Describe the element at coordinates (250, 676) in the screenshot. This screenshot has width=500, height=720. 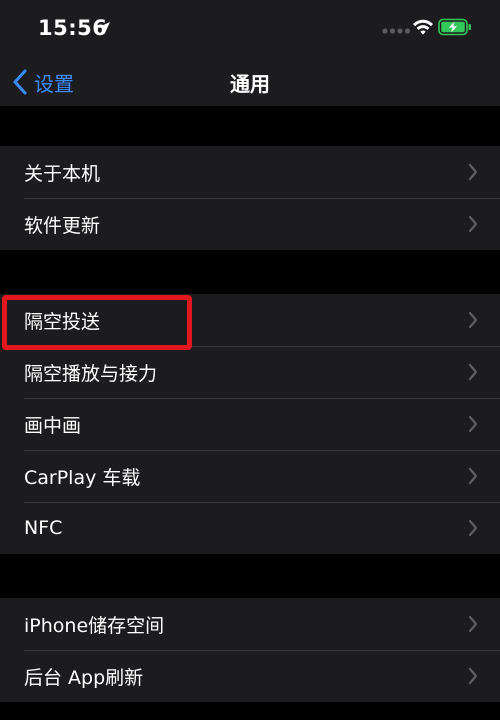
I see `row-background-app-refresh: 后台 App刷新` at that location.